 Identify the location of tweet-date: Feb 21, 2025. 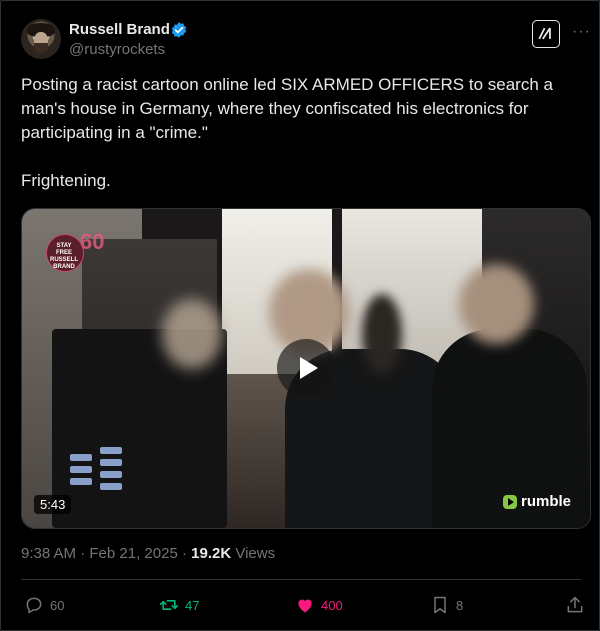
(133, 553).